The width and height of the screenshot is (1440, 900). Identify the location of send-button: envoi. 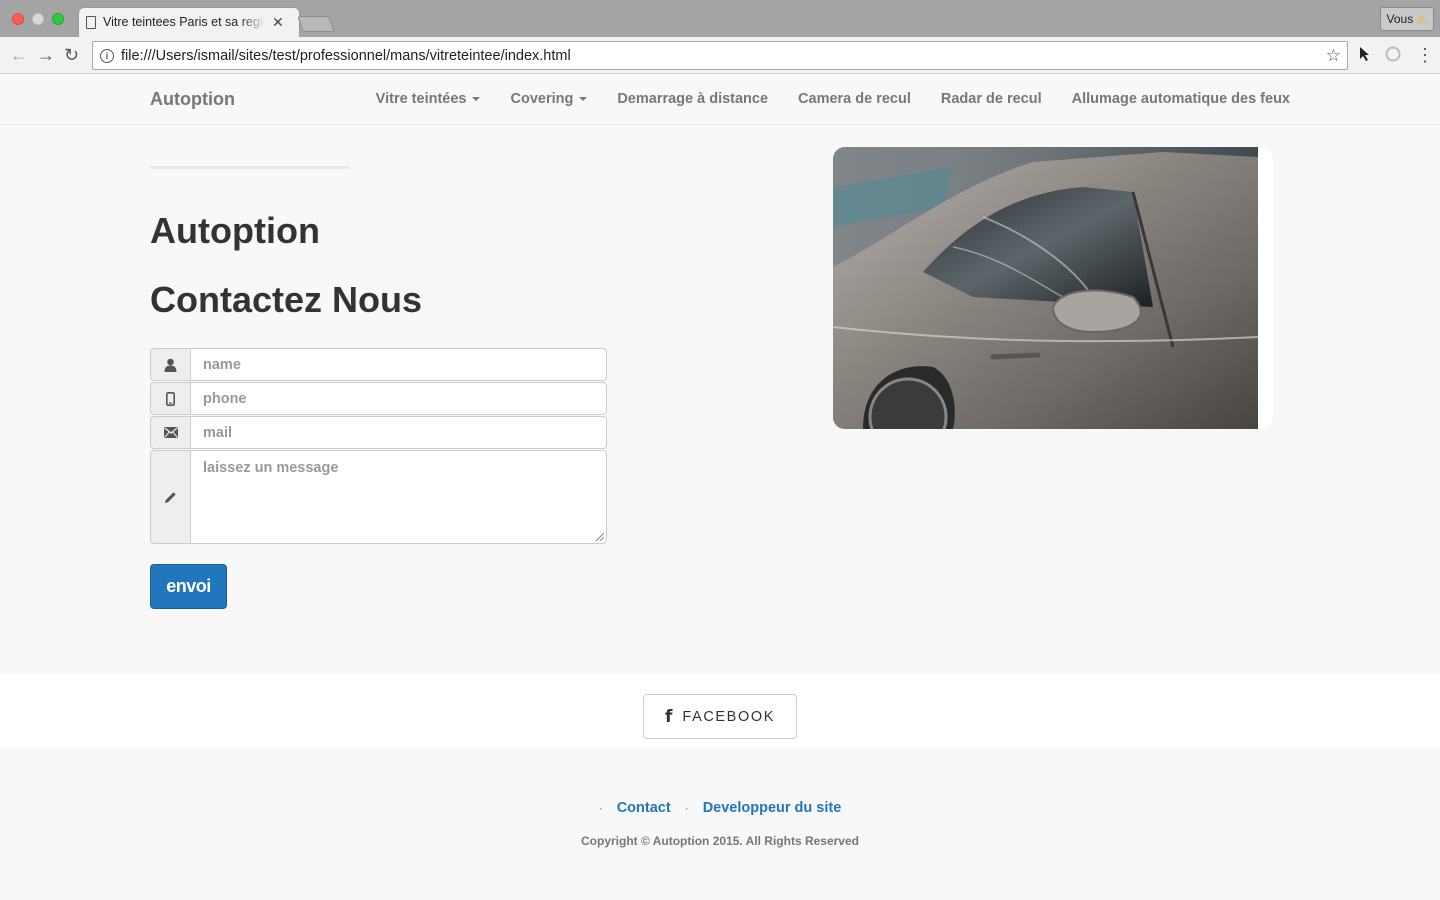
(188, 586).